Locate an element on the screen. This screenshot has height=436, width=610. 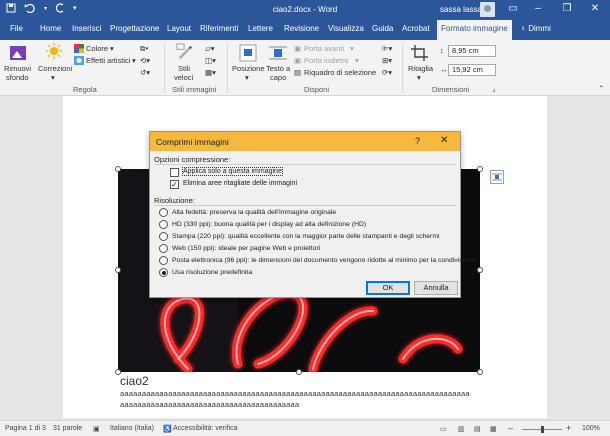
corrections-label: Correzioni is located at coordinates (55, 68).